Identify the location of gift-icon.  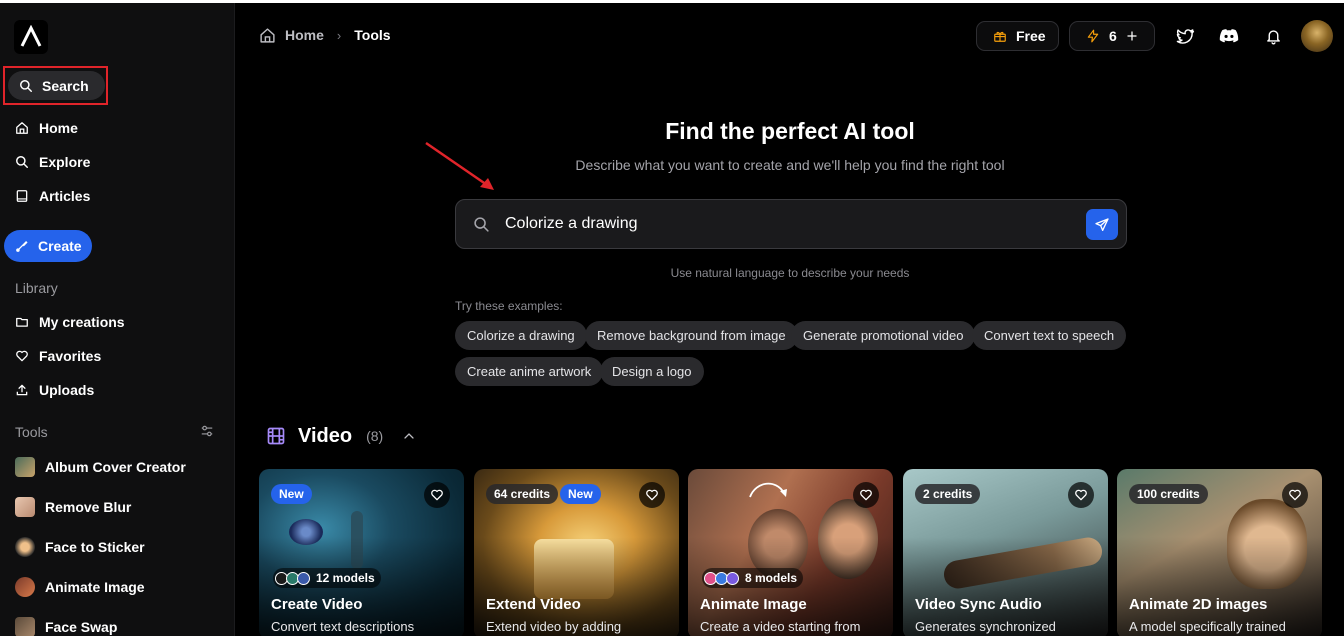
(1000, 36).